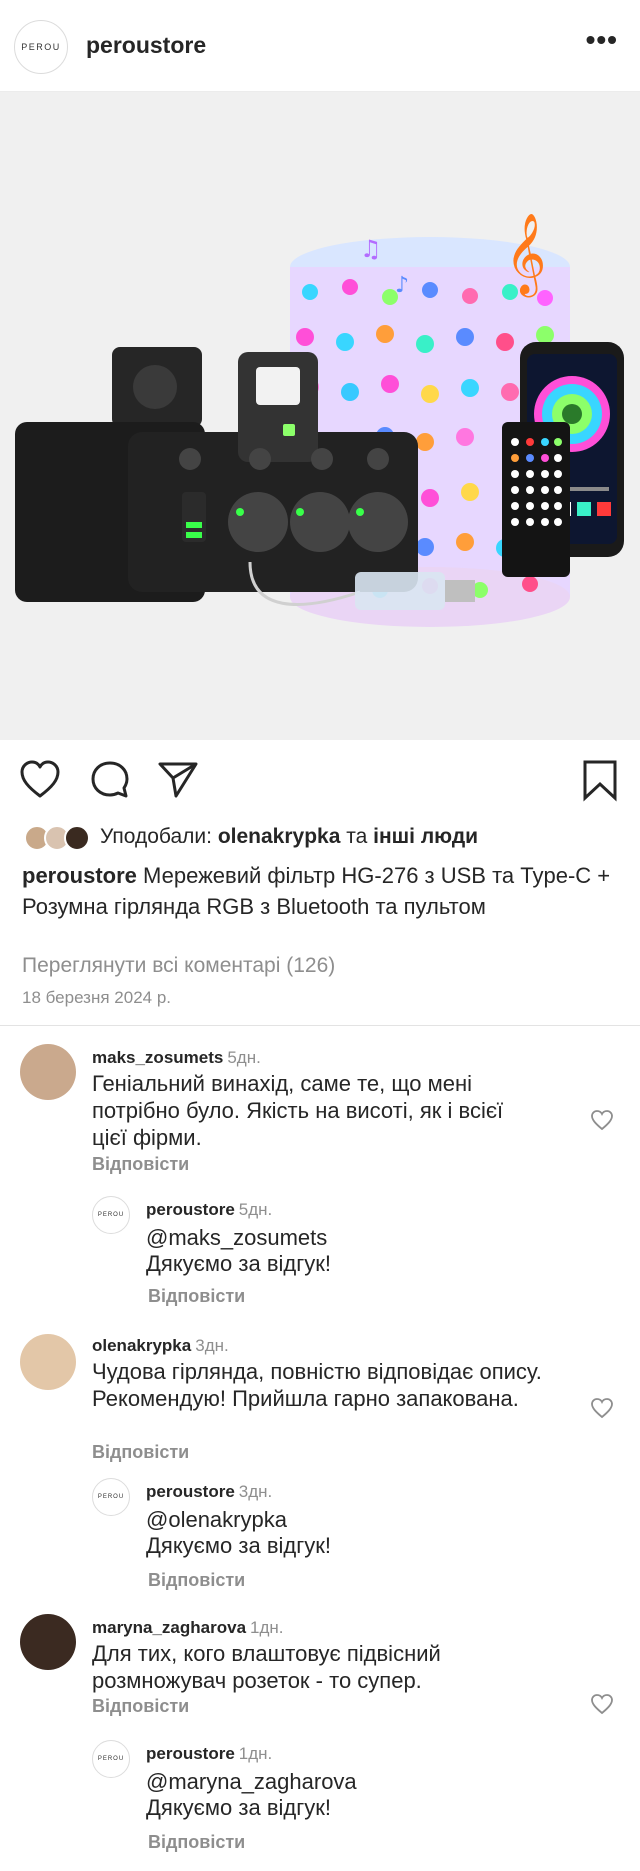  Describe the element at coordinates (320, 782) in the screenshot. I see `action-bar` at that location.